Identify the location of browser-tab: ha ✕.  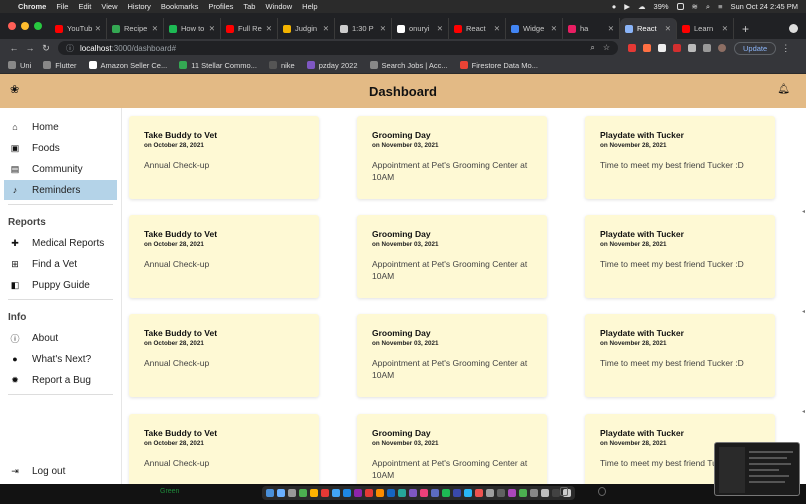
(591, 28).